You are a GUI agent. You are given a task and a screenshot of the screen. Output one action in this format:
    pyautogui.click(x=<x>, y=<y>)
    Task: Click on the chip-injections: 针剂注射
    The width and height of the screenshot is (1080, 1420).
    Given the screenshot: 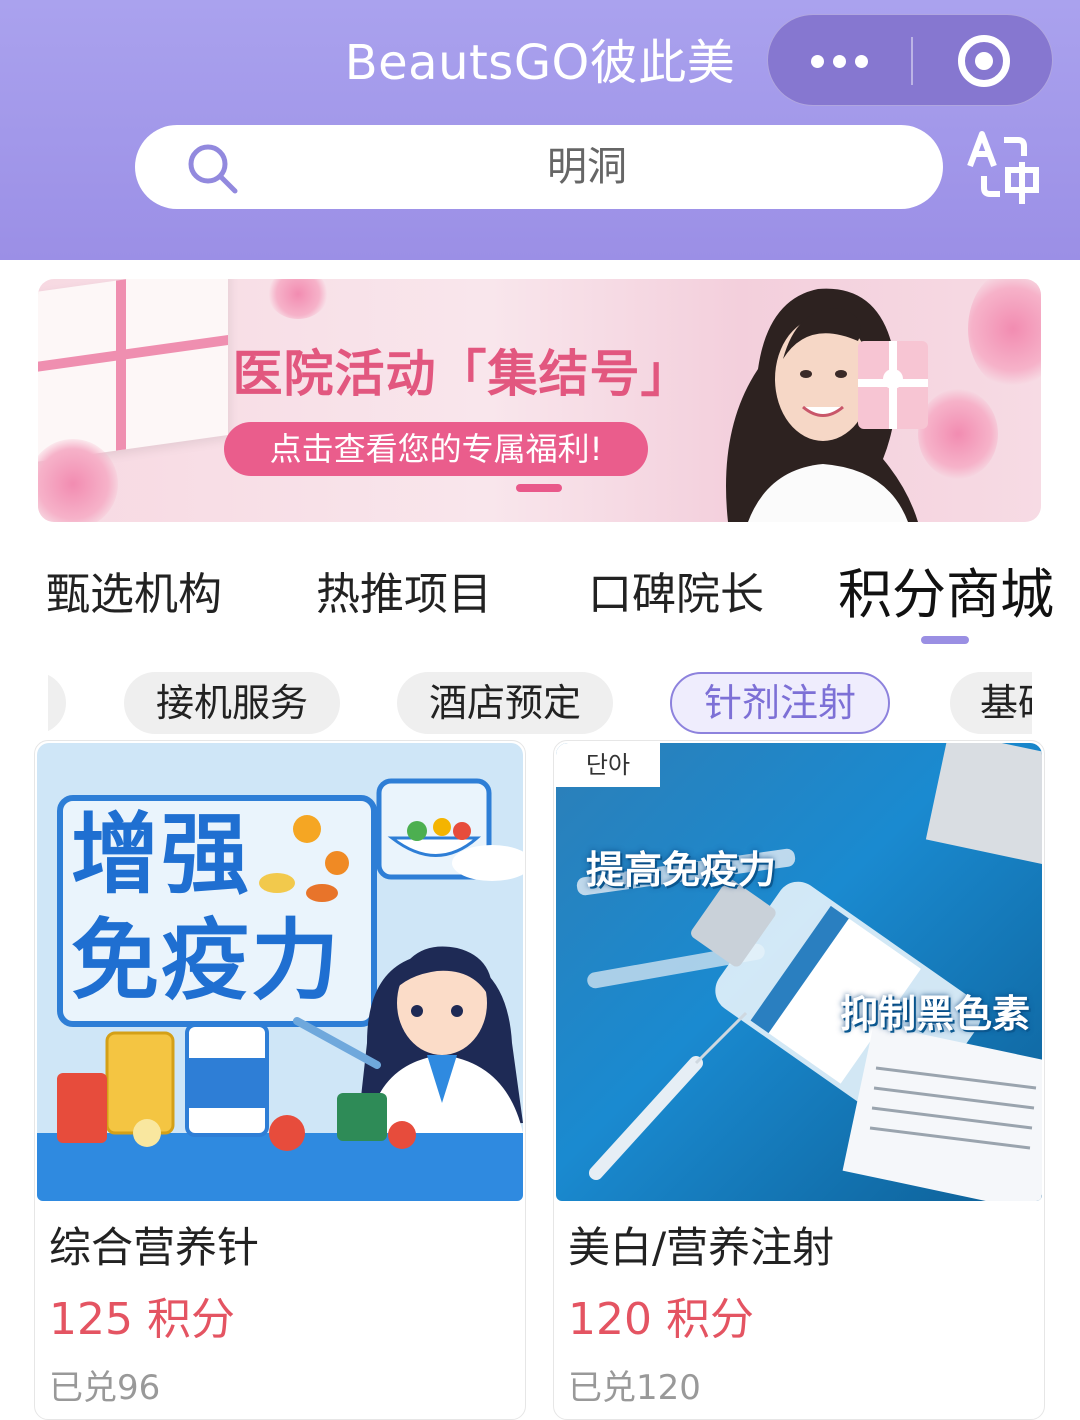 What is the action you would take?
    pyautogui.click(x=780, y=703)
    